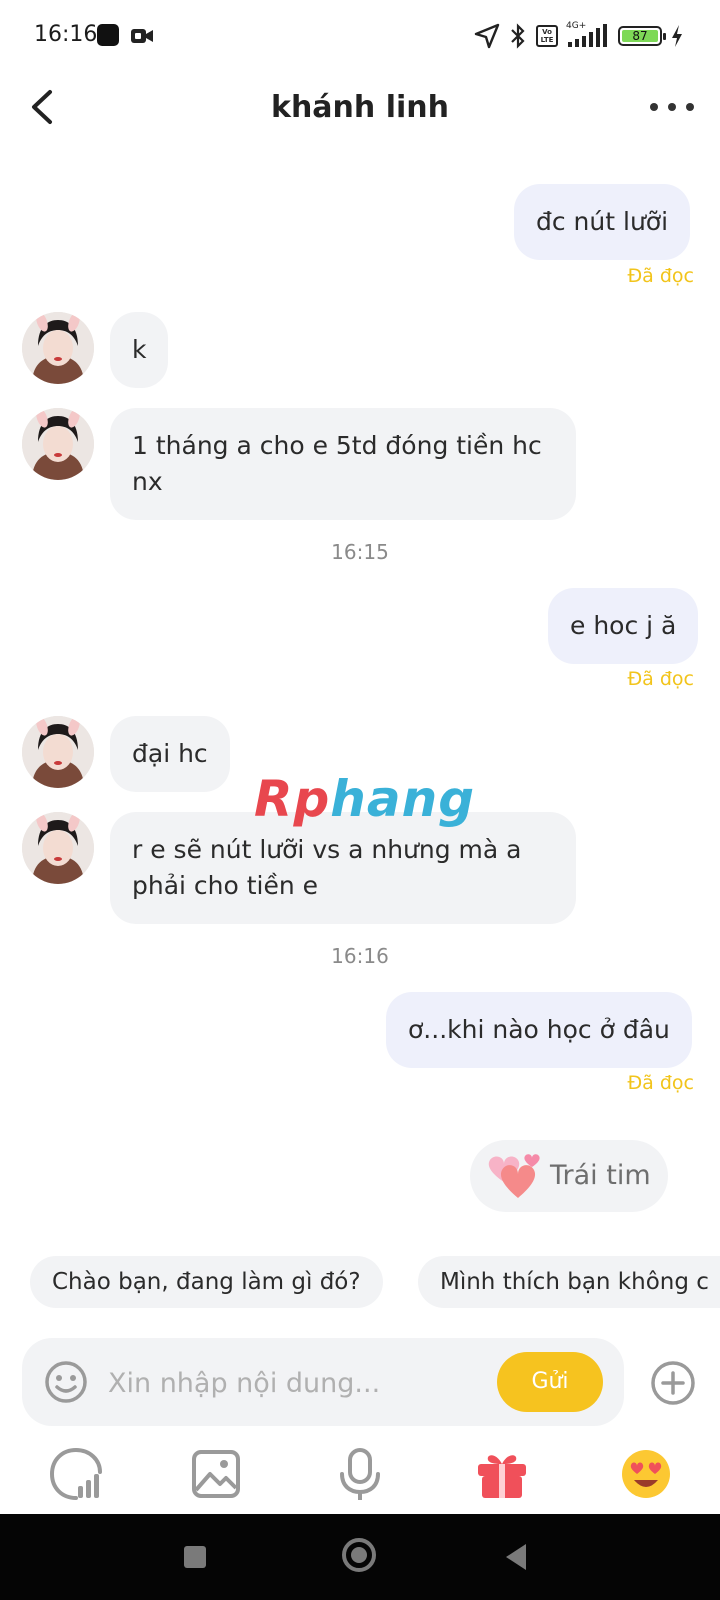 Image resolution: width=720 pixels, height=1600 pixels. Describe the element at coordinates (487, 36) in the screenshot. I see `location-icon` at that location.